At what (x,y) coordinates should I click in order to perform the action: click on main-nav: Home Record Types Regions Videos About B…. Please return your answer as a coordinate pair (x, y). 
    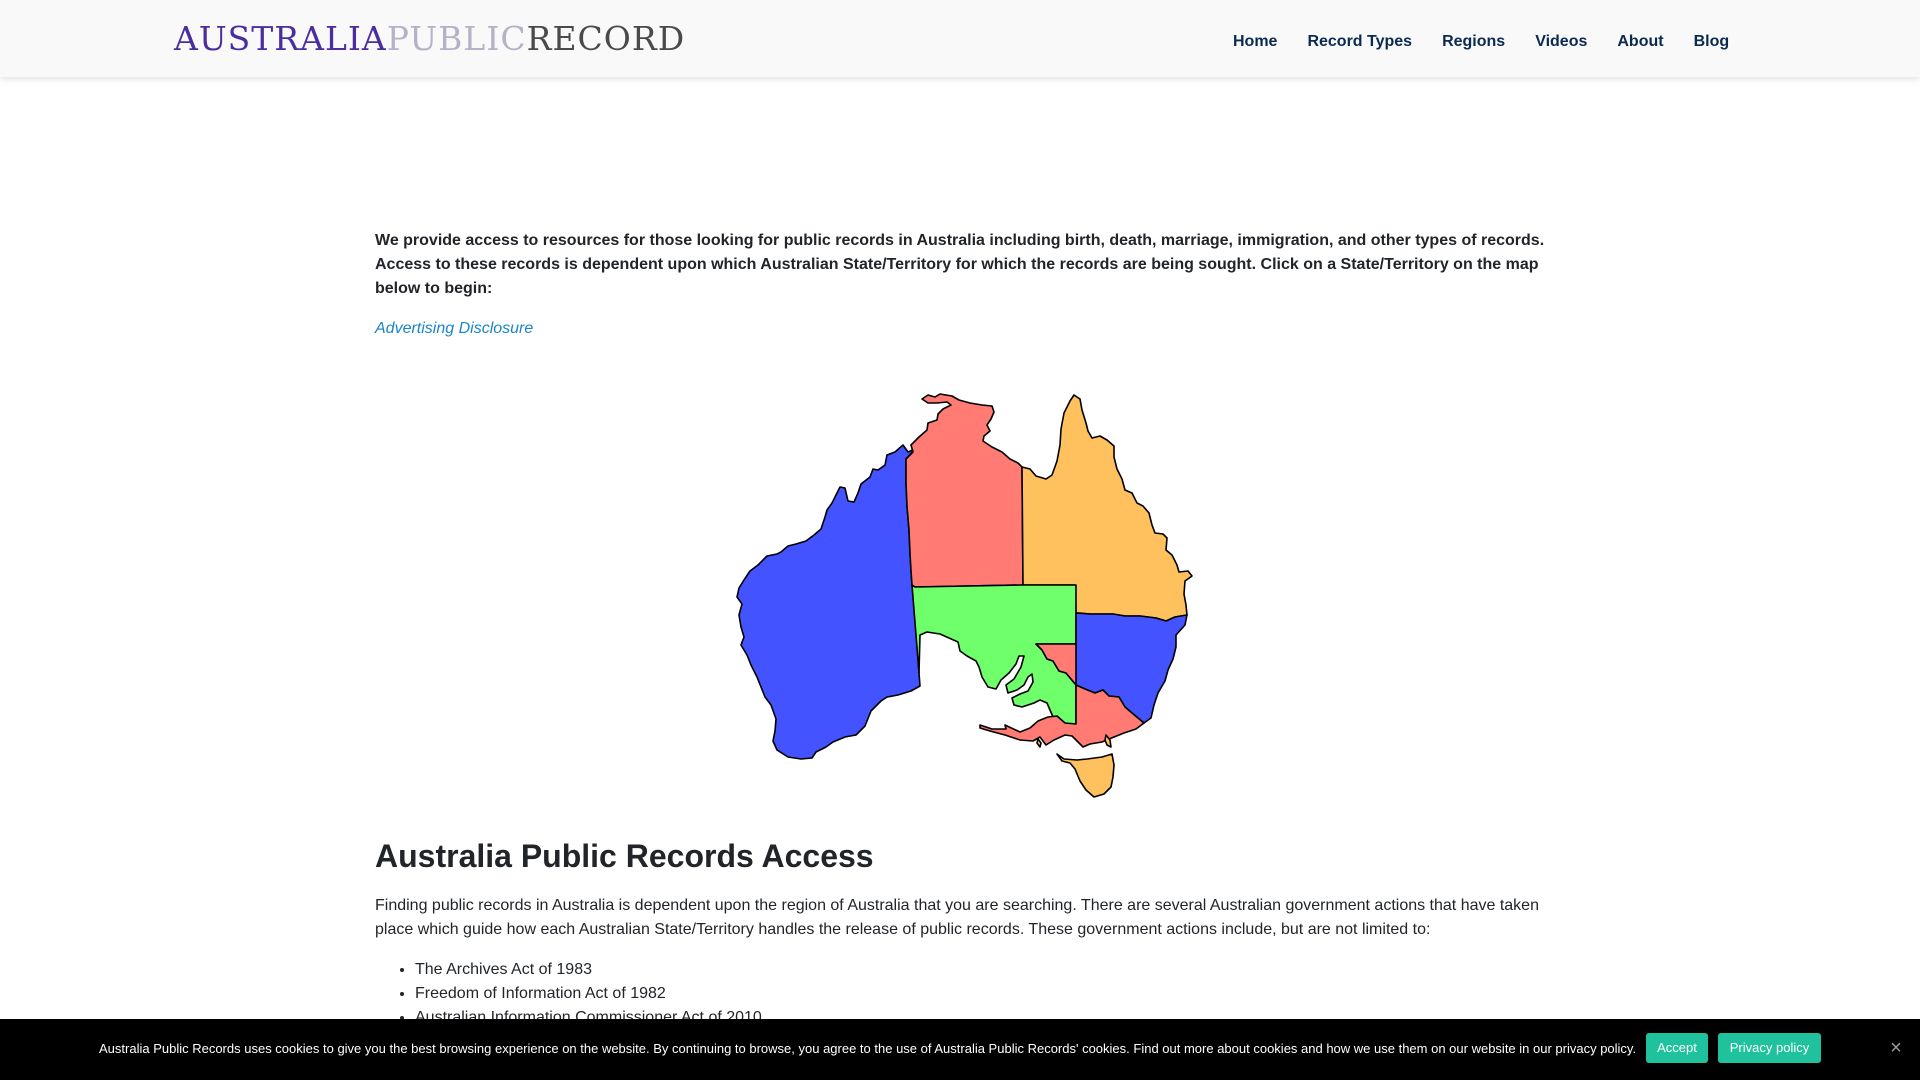
    Looking at the image, I should click on (1481, 42).